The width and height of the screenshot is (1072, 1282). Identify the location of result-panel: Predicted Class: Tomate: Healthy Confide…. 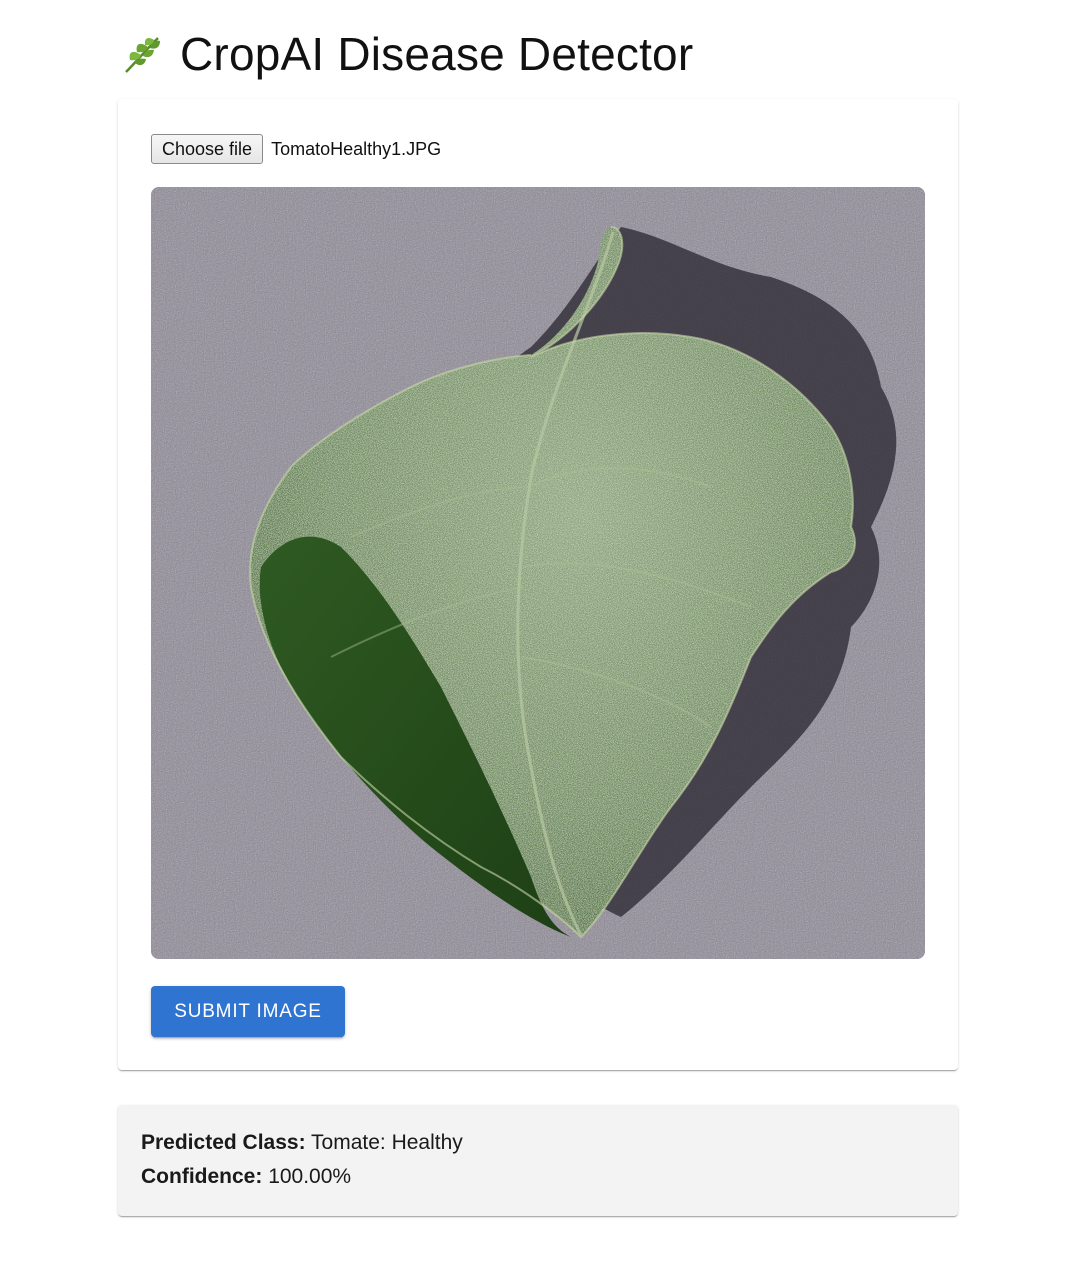
(538, 1160).